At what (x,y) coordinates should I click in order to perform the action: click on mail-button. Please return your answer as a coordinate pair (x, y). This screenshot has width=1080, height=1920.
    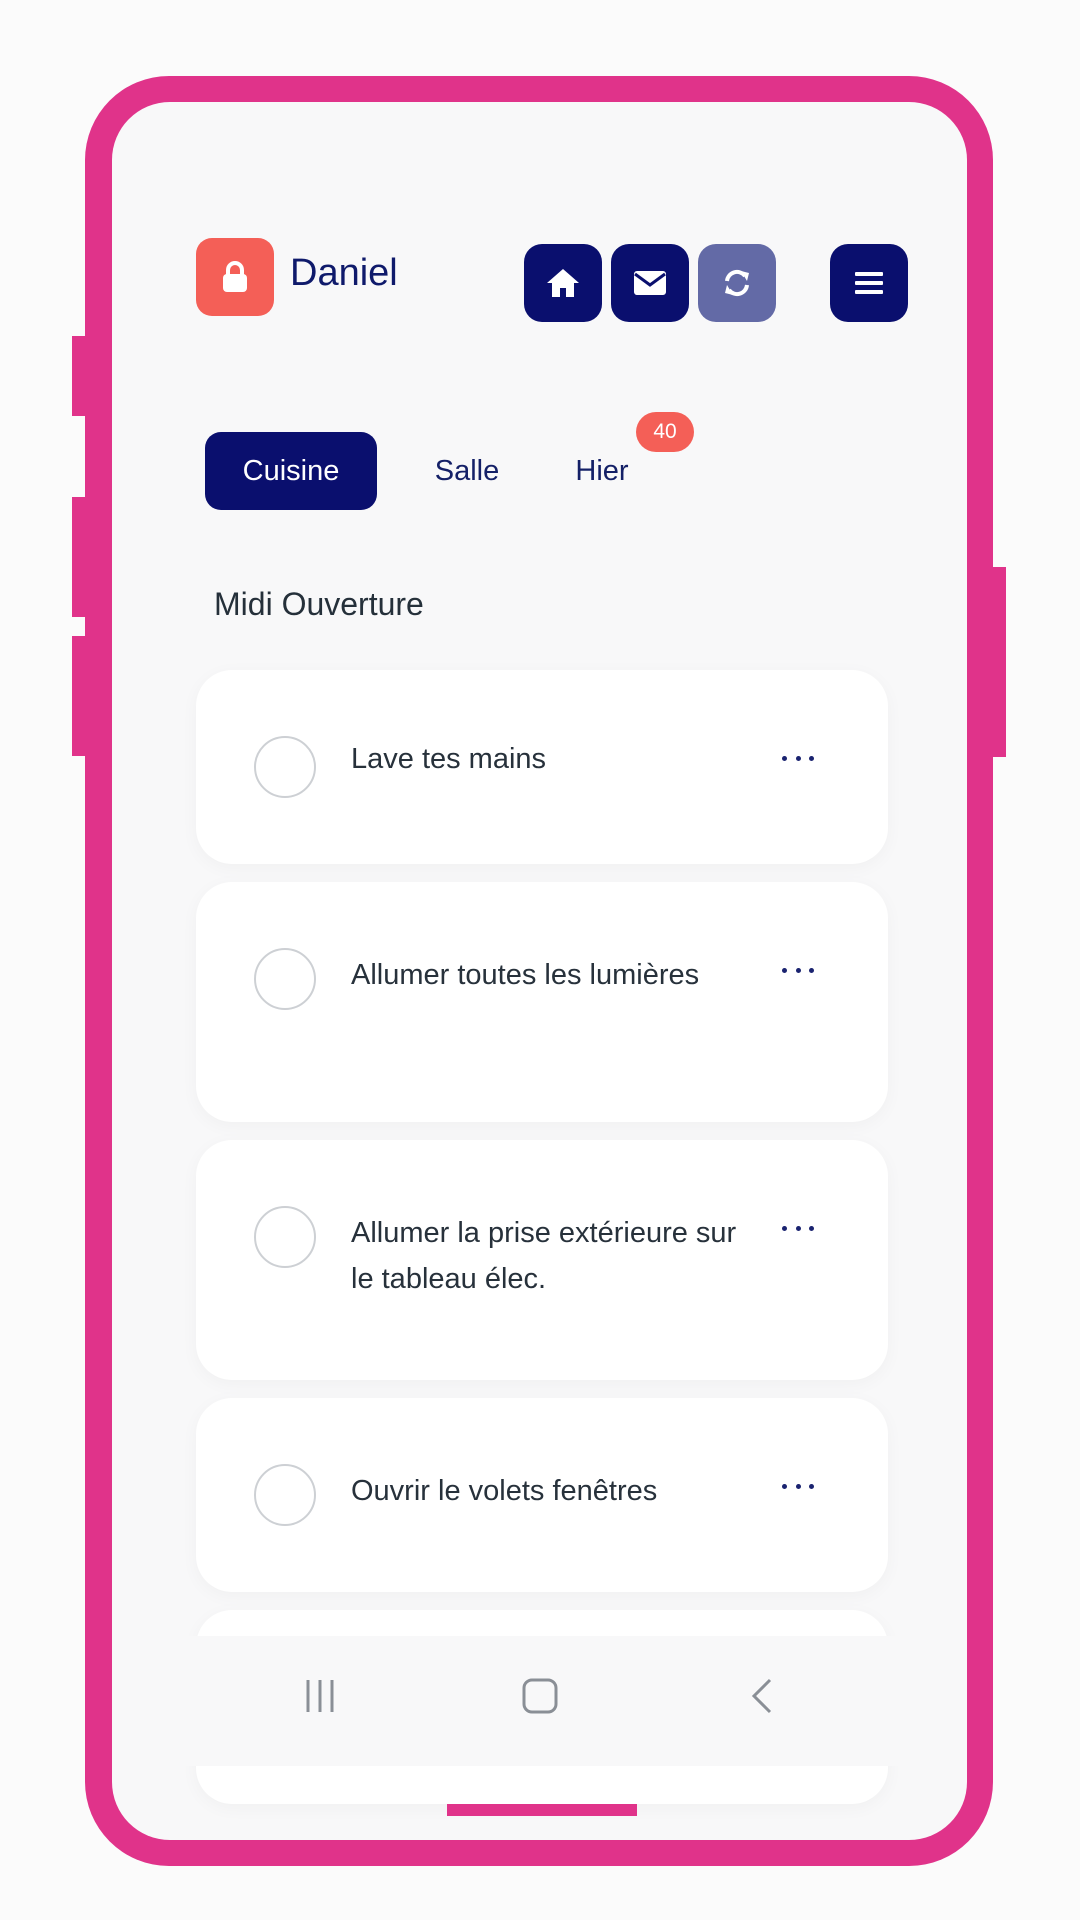
    Looking at the image, I should click on (650, 283).